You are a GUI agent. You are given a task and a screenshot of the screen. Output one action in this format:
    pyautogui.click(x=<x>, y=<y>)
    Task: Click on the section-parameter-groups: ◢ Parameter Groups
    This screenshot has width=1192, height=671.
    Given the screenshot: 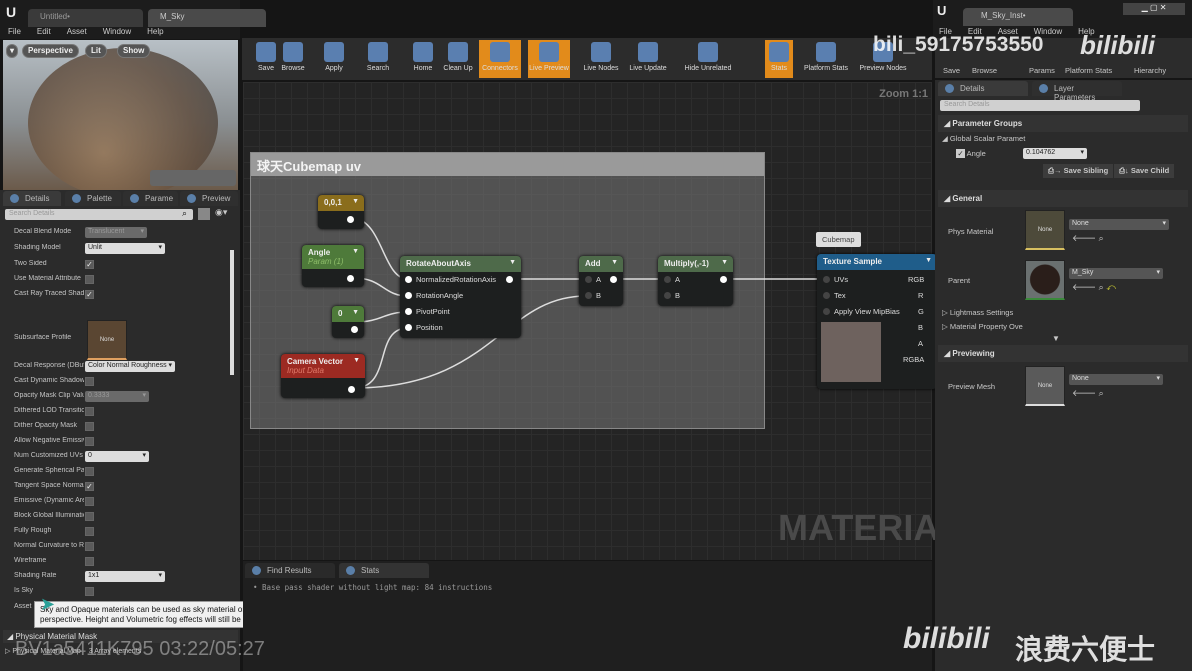 What is the action you would take?
    pyautogui.click(x=1063, y=123)
    